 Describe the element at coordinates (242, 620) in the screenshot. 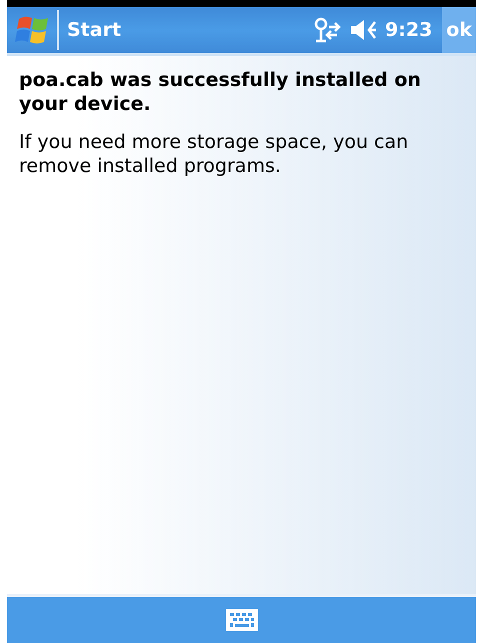

I see `keyboard-icon` at that location.